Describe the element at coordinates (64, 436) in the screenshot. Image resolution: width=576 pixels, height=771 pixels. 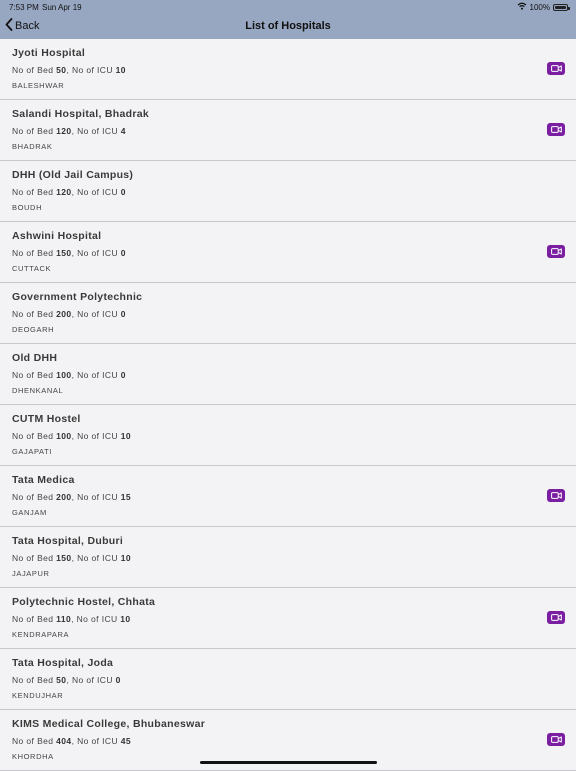
I see `bed-count: 100` at that location.